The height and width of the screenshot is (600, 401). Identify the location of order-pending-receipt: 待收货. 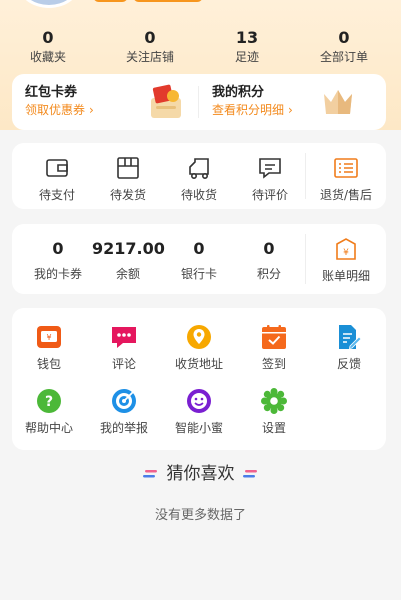
(199, 179).